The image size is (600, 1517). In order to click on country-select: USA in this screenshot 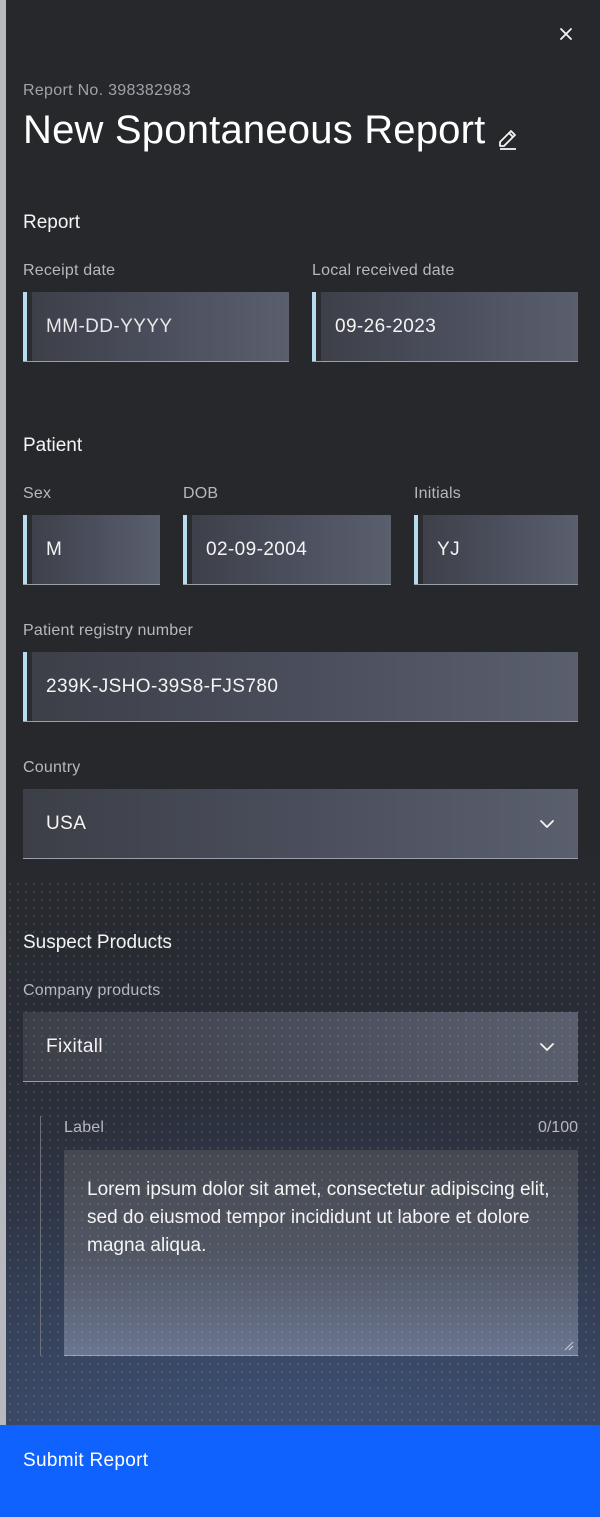, I will do `click(300, 824)`.